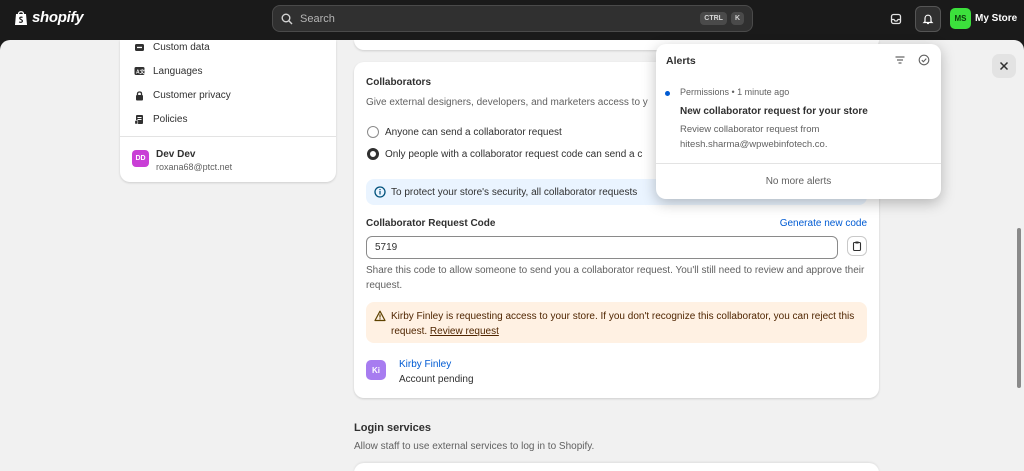 The image size is (1024, 471). I want to click on user-email: roxana68@ptct.net, so click(194, 167).